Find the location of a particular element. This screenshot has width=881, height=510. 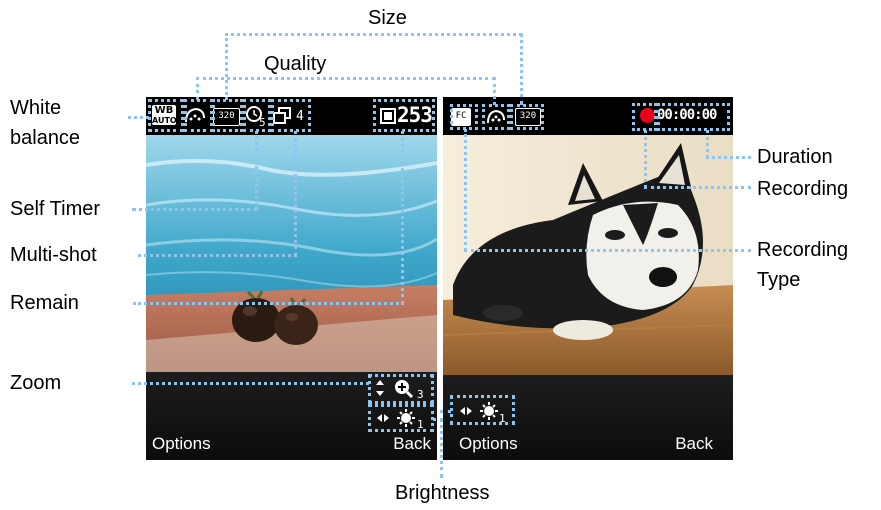

leader-brightness-v is located at coordinates (441, 448).